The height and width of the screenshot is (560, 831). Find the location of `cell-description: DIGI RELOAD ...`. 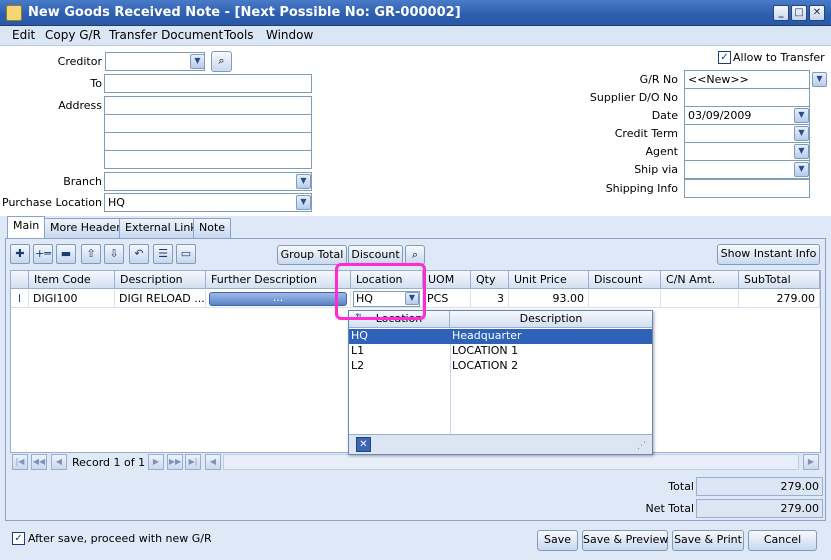

cell-description: DIGI RELOAD ... is located at coordinates (160, 299).